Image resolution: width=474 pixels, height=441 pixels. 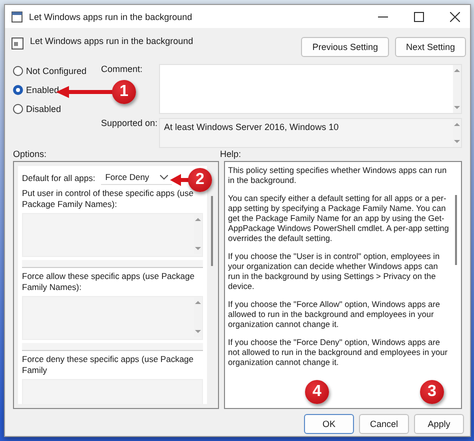 What do you see at coordinates (334, 271) in the screenshot?
I see `help-paragraph: If you choose the "User is in control" option, employees in your organization can decide whether Windows apps can run in the background by using Settings > Privacy on the device.` at bounding box center [334, 271].